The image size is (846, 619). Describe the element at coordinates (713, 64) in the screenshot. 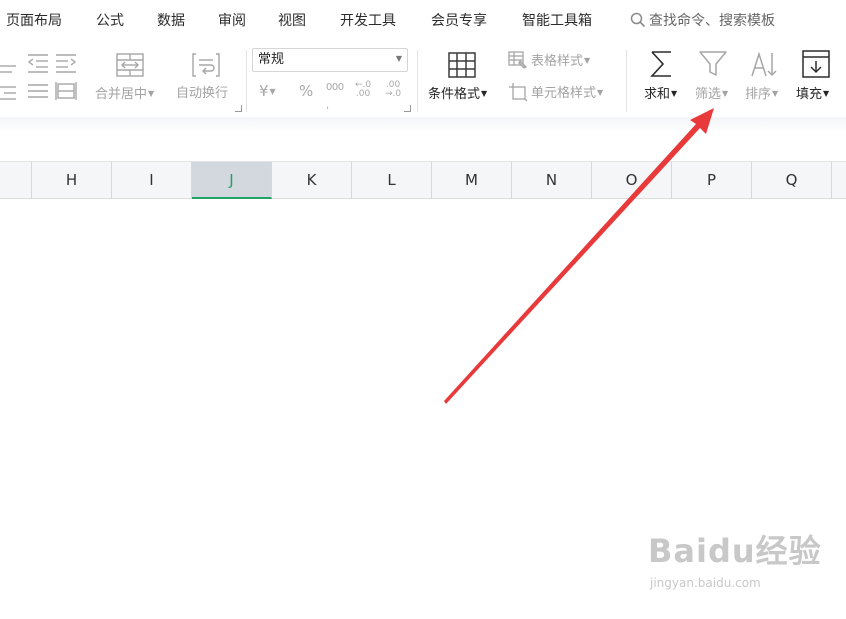

I see `filter-icon` at that location.